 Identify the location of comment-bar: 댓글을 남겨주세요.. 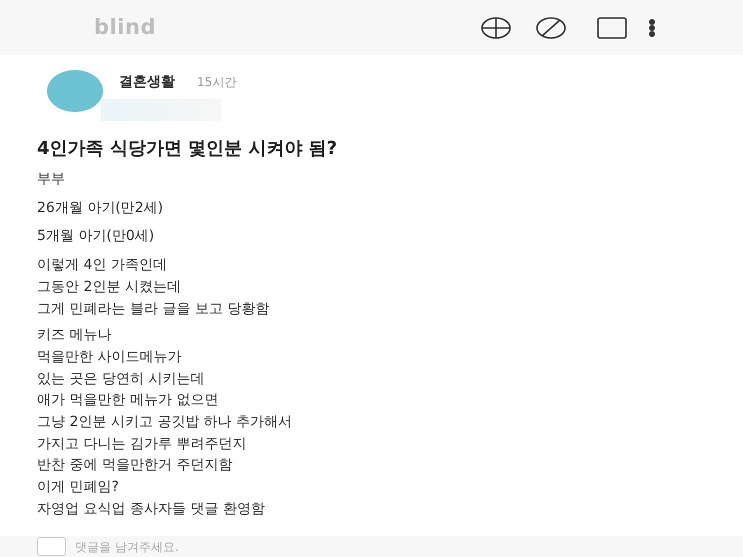
(371, 546).